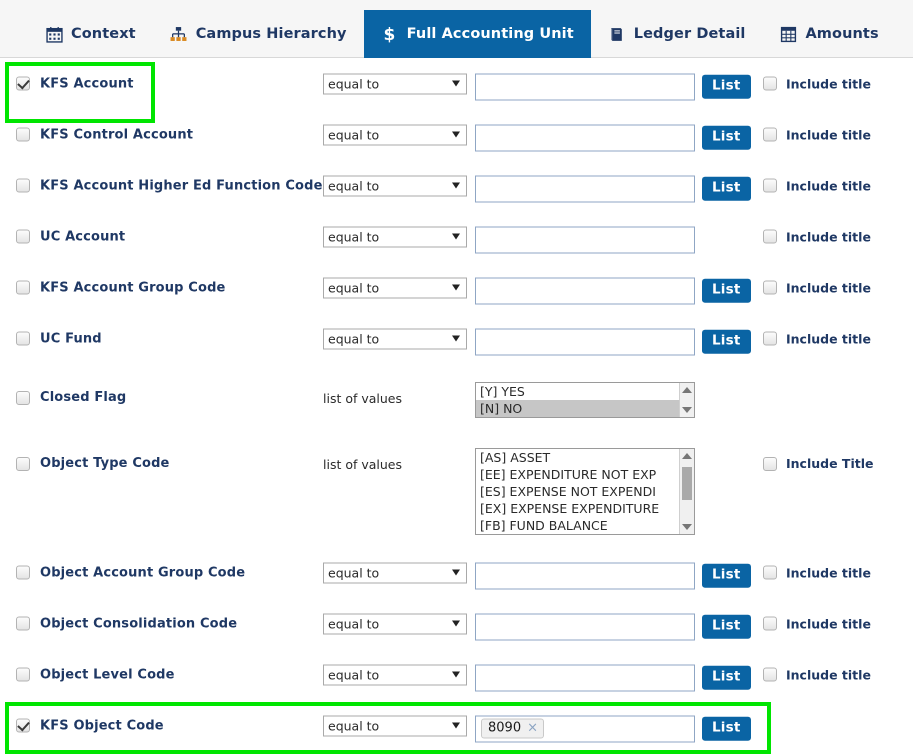  I want to click on list-button-kfs-object-code: List, so click(726, 728).